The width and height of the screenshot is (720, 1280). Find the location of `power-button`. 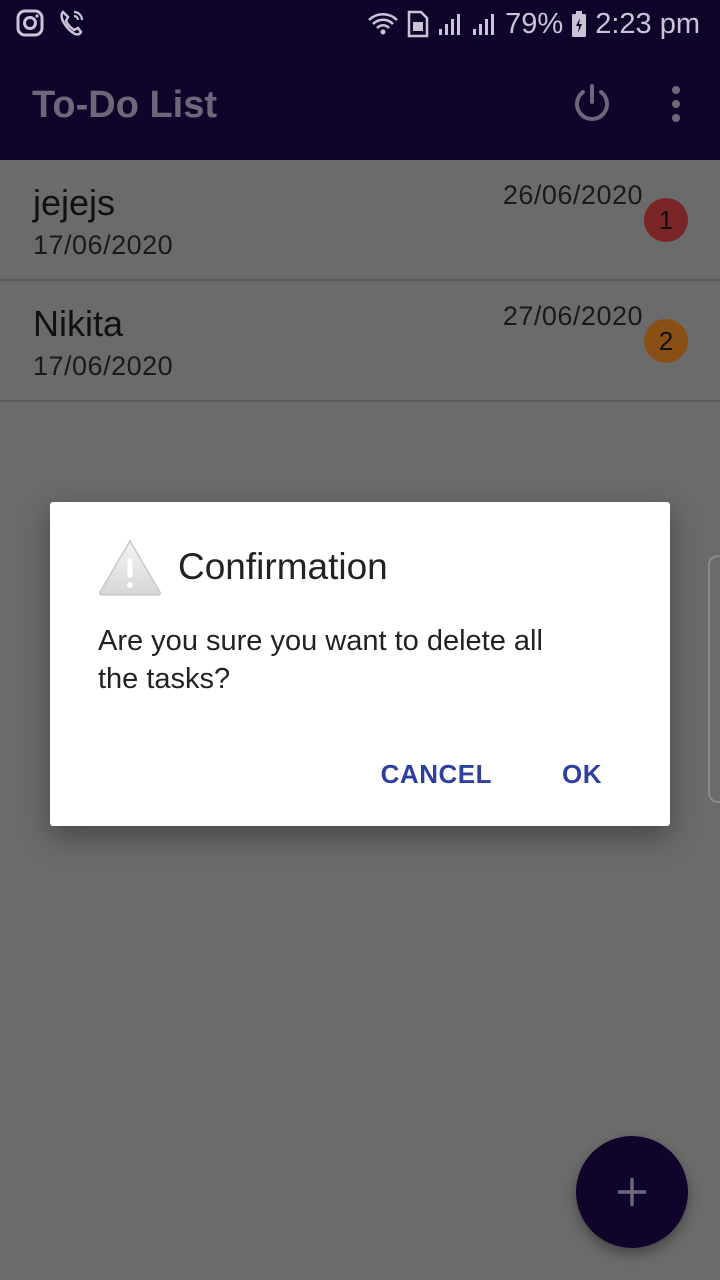

power-button is located at coordinates (592, 104).